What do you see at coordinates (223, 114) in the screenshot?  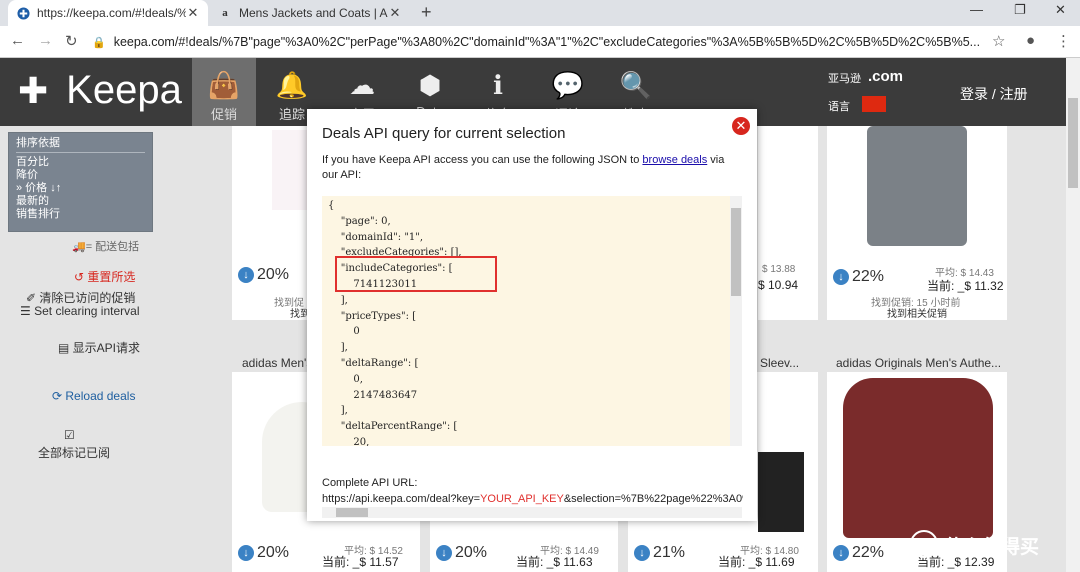 I see `nav-label: 促销` at bounding box center [223, 114].